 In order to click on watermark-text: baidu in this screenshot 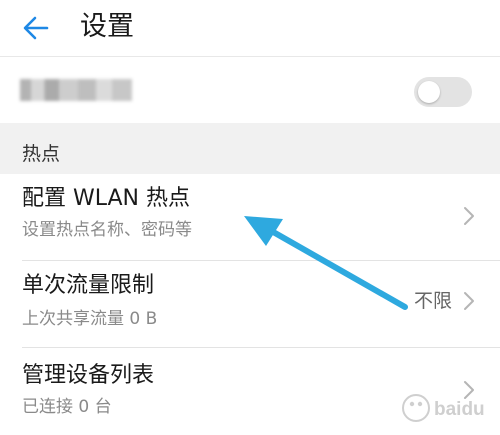, I will do `click(459, 409)`.